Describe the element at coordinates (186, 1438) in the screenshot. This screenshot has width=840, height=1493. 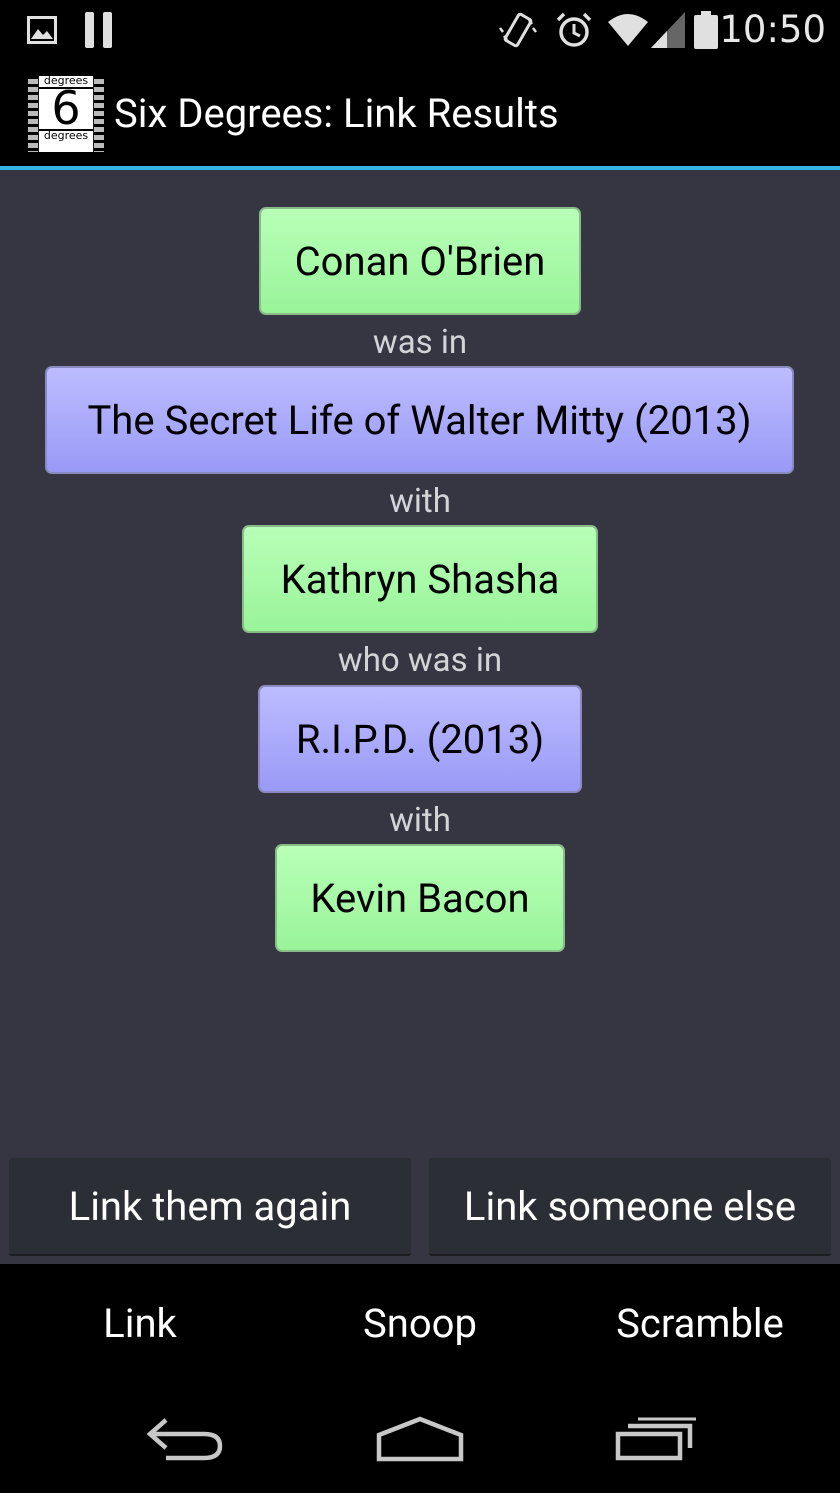
I see `back-icon` at that location.